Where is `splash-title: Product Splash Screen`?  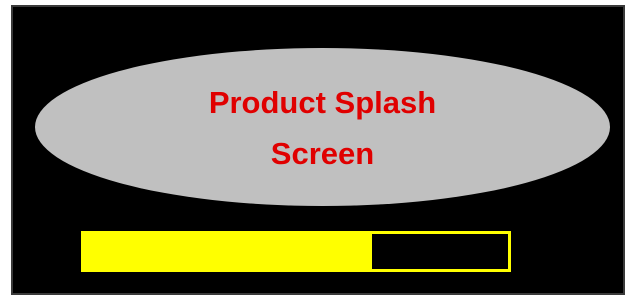 splash-title: Product Splash Screen is located at coordinates (322, 128).